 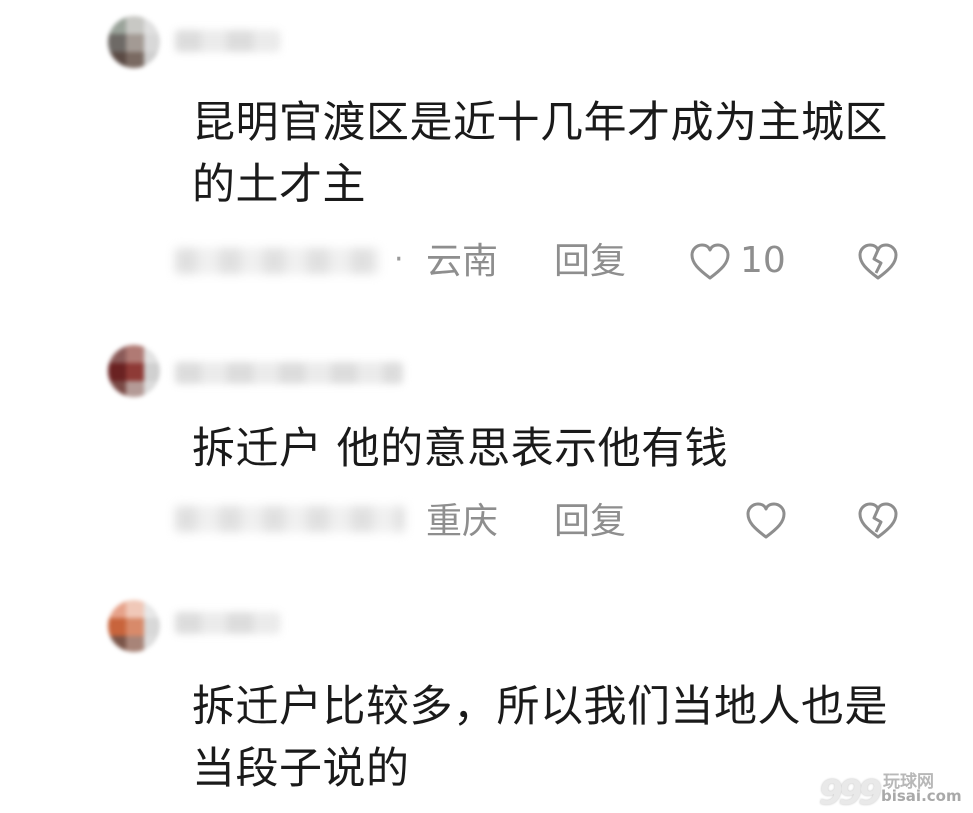 What do you see at coordinates (921, 796) in the screenshot?
I see `watermark-en: bisai.com` at bounding box center [921, 796].